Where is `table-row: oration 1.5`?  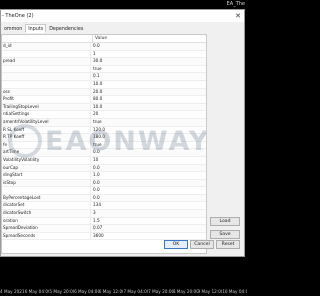
table-row: oration 1.5 is located at coordinates (104, 221).